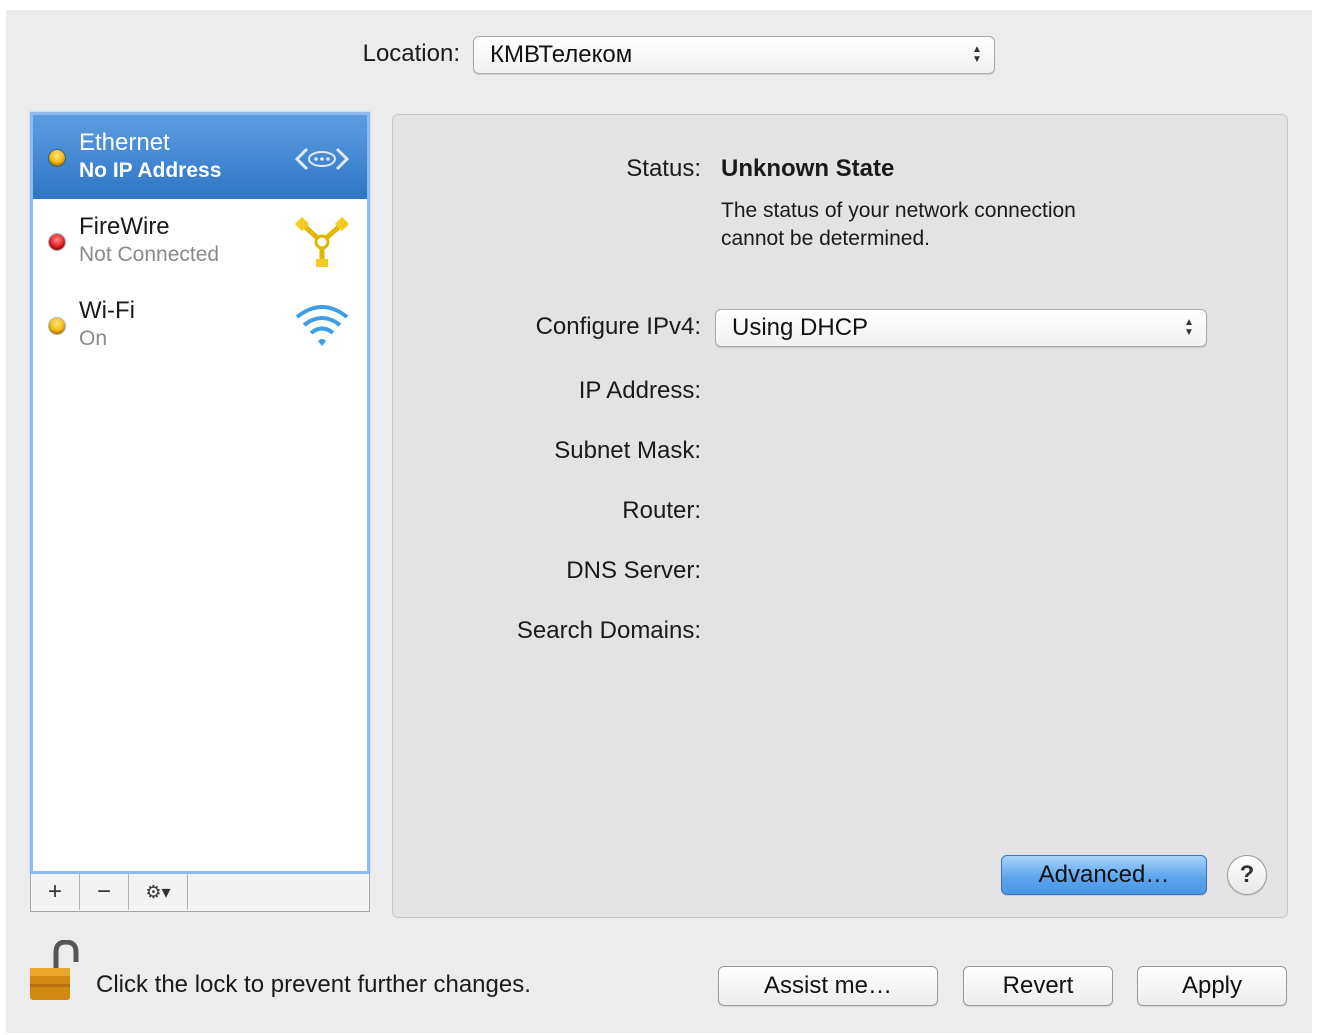 This screenshot has width=1318, height=1035. What do you see at coordinates (104, 892) in the screenshot?
I see `remove-service-button: −` at bounding box center [104, 892].